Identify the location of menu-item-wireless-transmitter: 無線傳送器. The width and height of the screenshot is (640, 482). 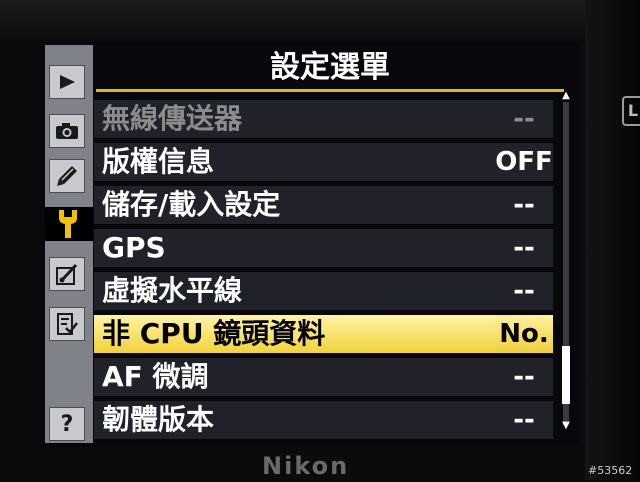
(296, 119).